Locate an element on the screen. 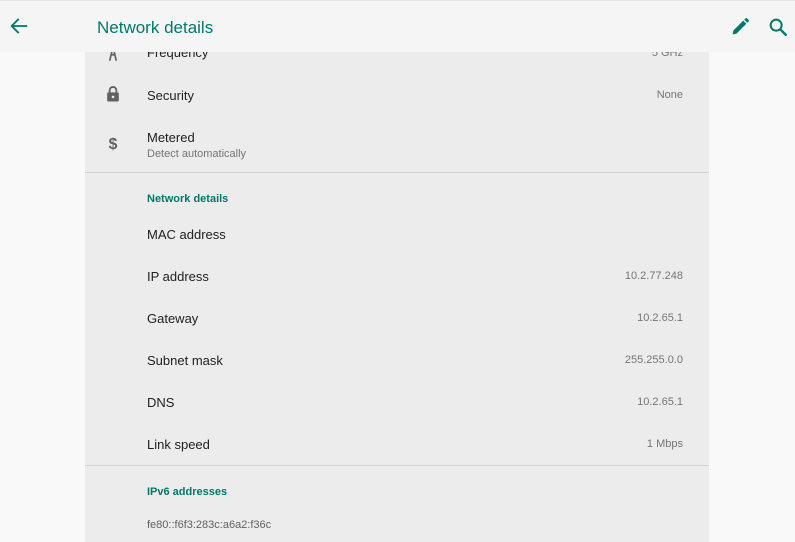  link-speed-value: 1 Mbps is located at coordinates (664, 444).